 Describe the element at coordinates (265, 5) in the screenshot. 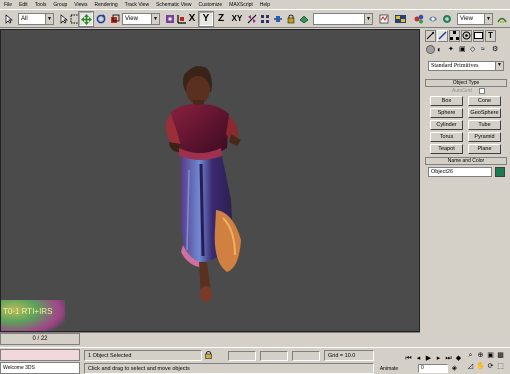

I see `menu-help: Help` at that location.